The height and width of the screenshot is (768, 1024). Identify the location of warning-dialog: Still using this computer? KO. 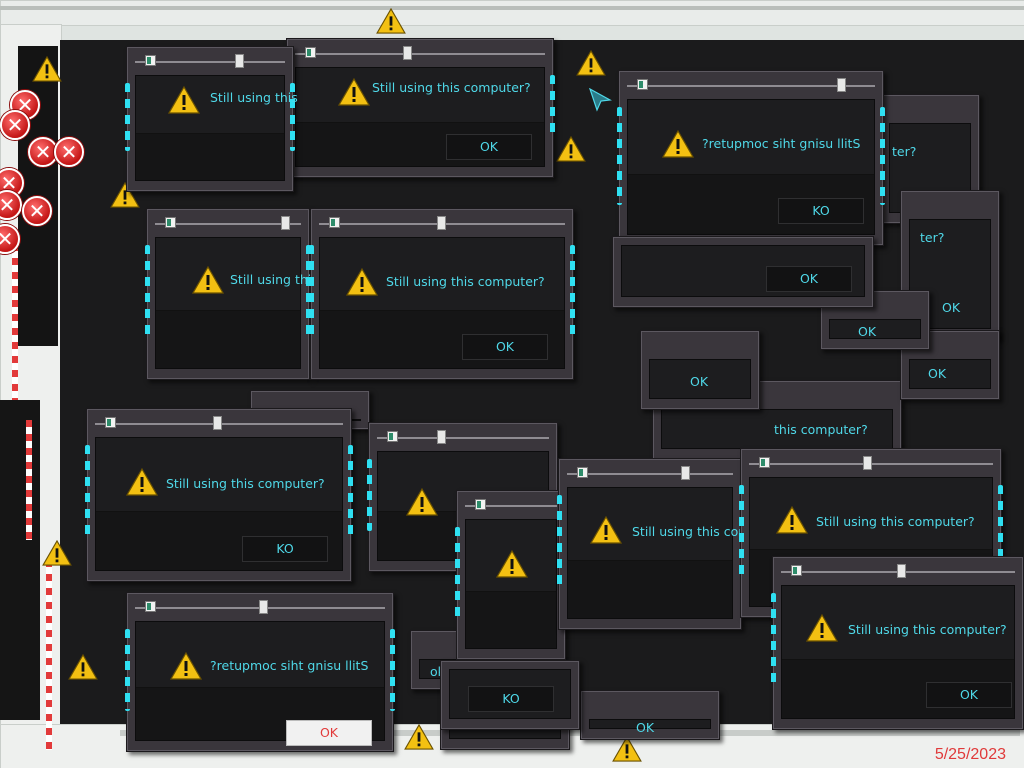
(219, 495).